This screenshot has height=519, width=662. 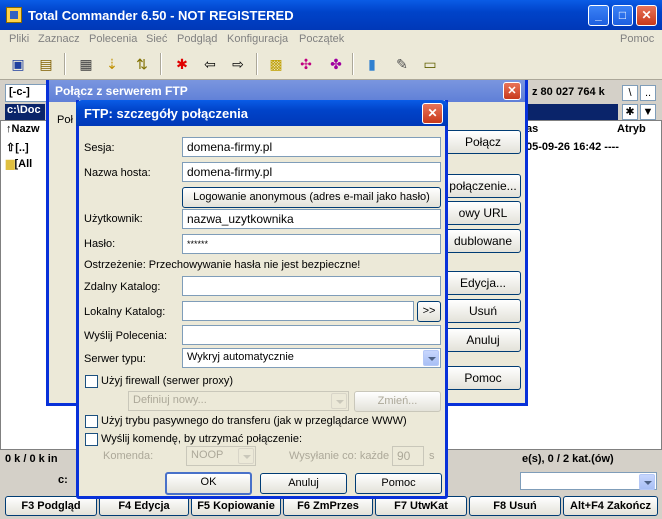 I want to click on host-input: domena-firmy.pl, so click(x=311, y=172).